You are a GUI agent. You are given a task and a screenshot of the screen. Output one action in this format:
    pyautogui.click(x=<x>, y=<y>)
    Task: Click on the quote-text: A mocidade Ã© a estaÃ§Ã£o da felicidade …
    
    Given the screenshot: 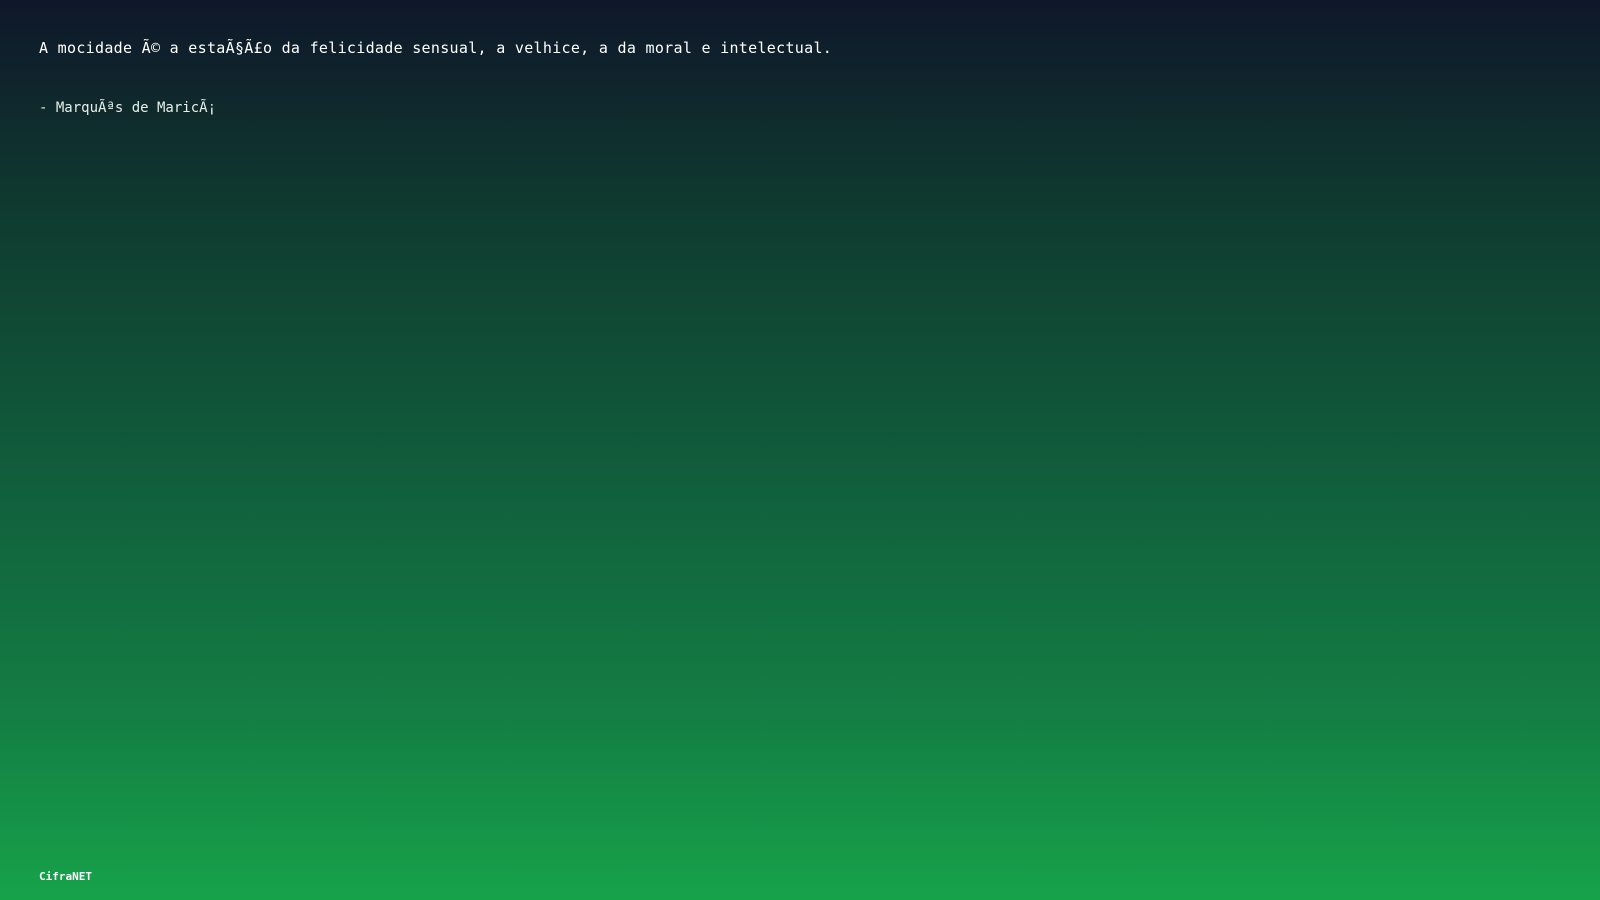 What is the action you would take?
    pyautogui.click(x=436, y=48)
    